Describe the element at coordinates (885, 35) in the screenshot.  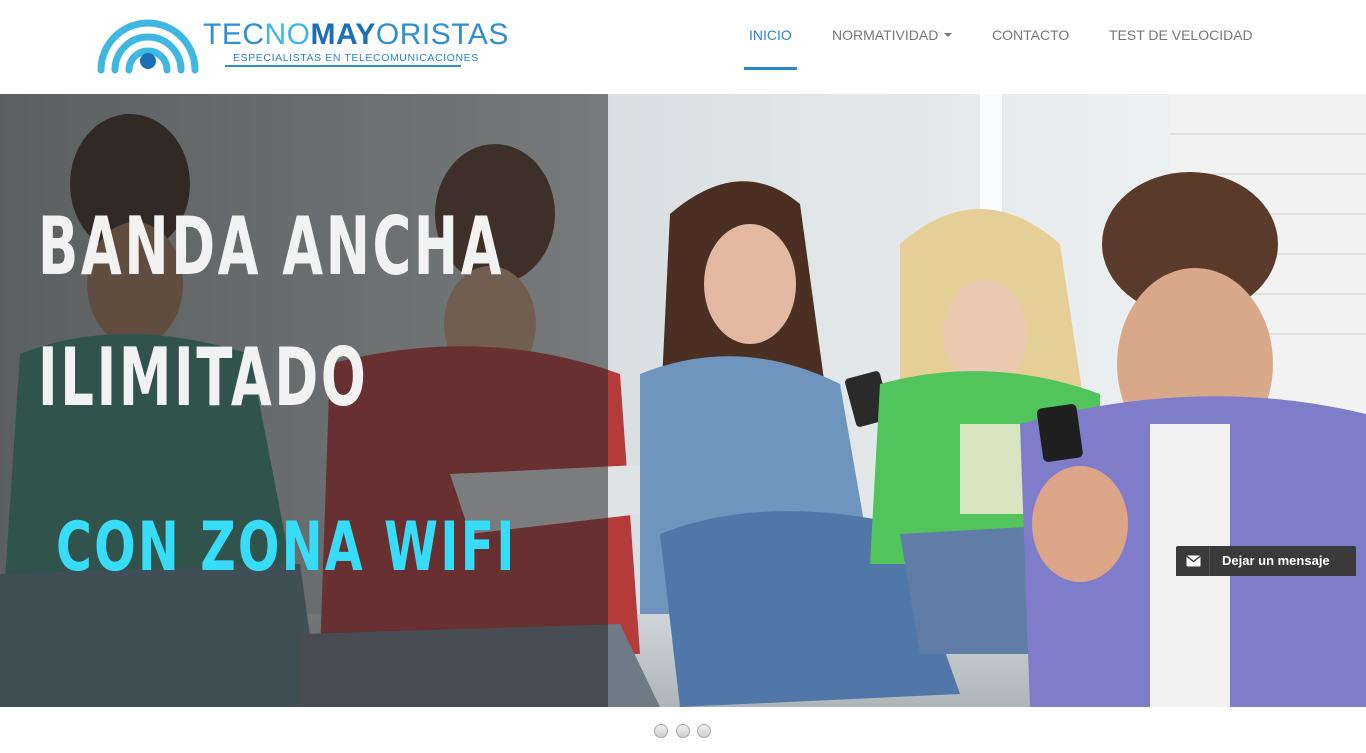
I see `nav-item-label: NORMATIVIDAD` at that location.